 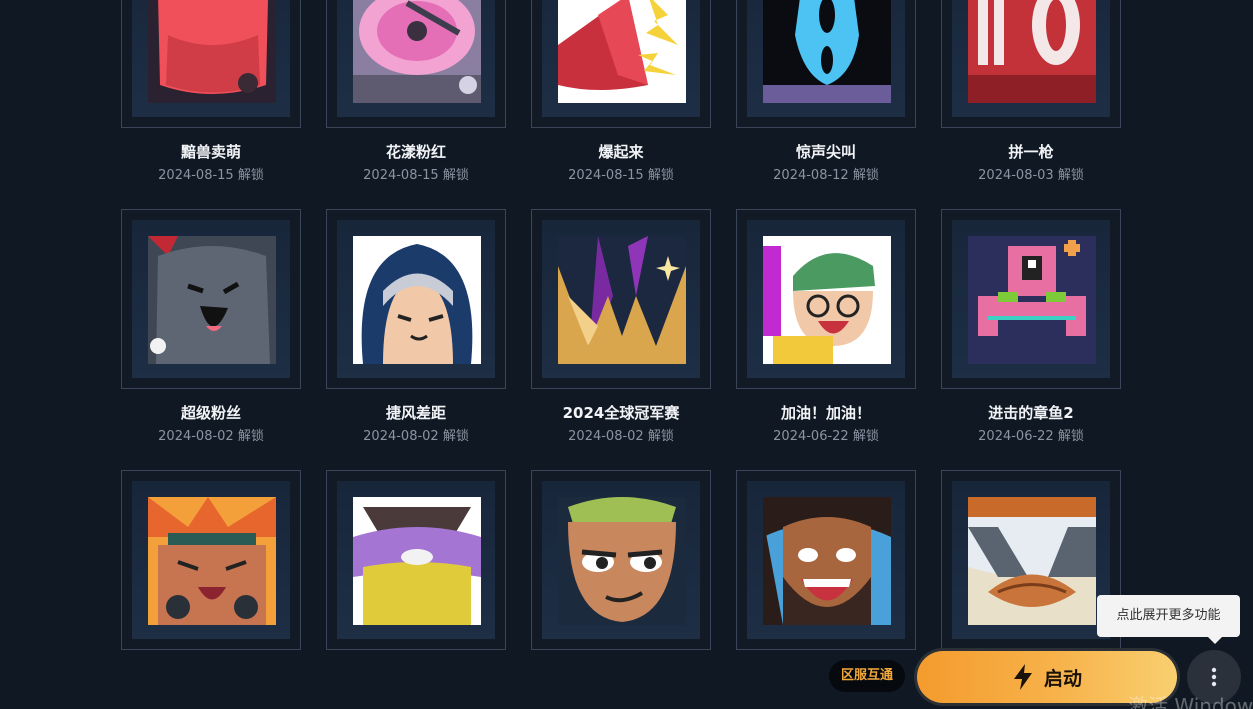 I want to click on spray-art-blue-hood-agent, so click(x=417, y=300).